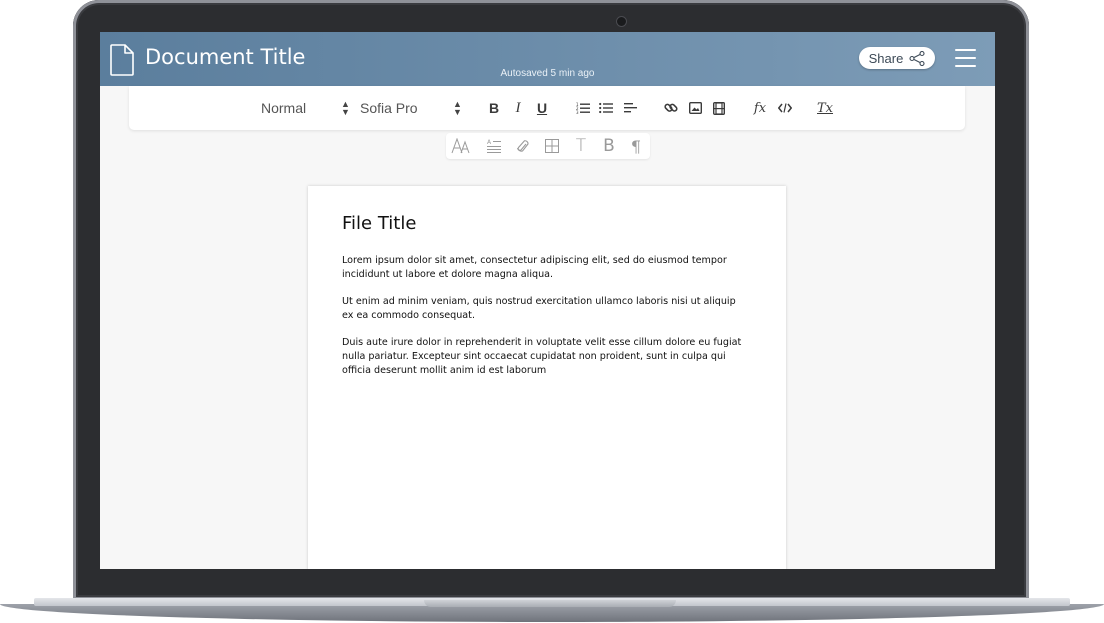 This screenshot has width=1104, height=623. Describe the element at coordinates (379, 223) in the screenshot. I see `file-title: File Title` at that location.